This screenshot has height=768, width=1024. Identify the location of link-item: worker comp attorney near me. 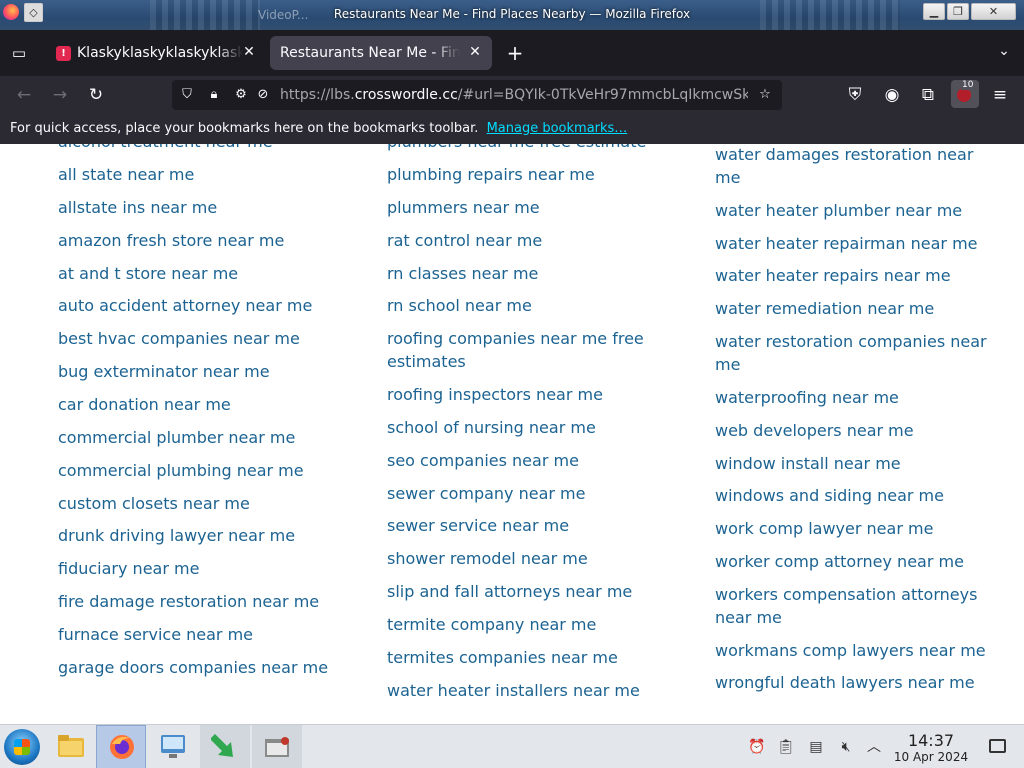
(839, 561).